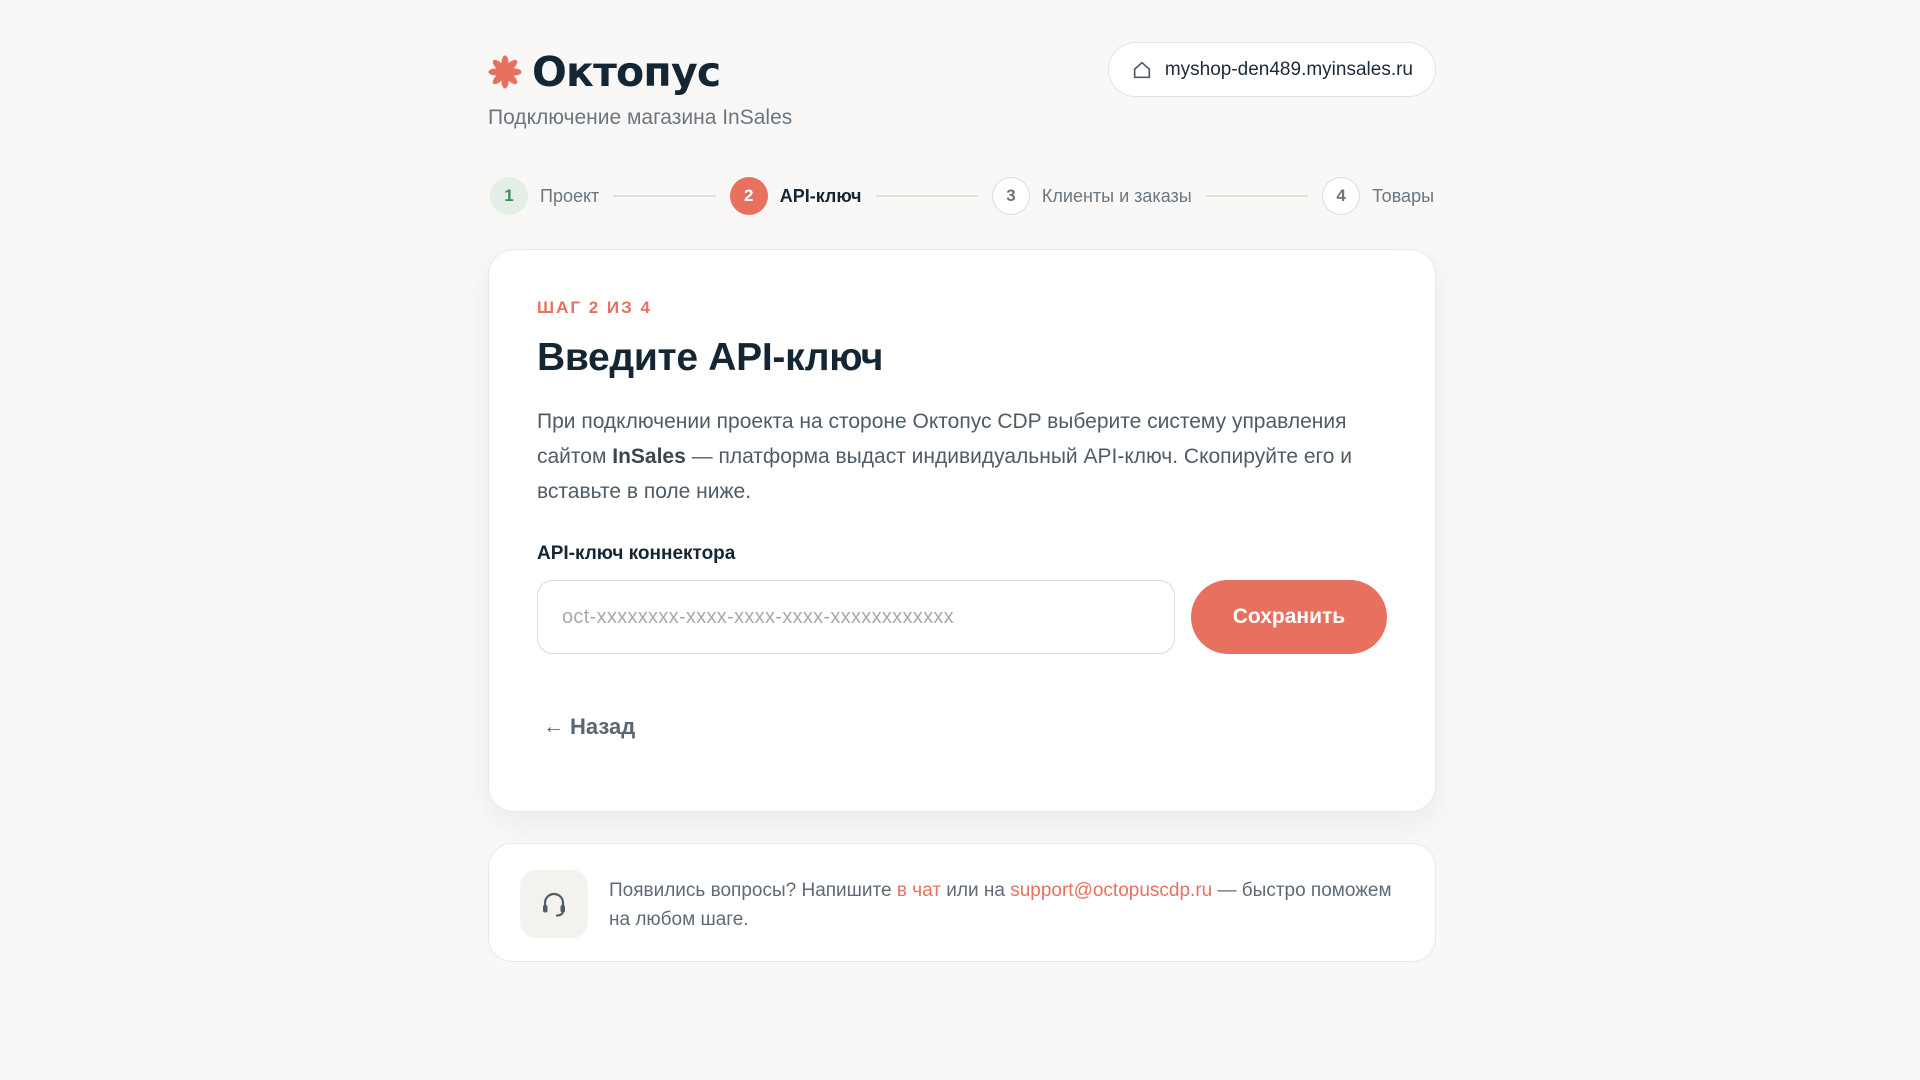 This screenshot has height=1080, width=1920. What do you see at coordinates (636, 553) in the screenshot?
I see `api-key-label: API-ключ коннектора` at bounding box center [636, 553].